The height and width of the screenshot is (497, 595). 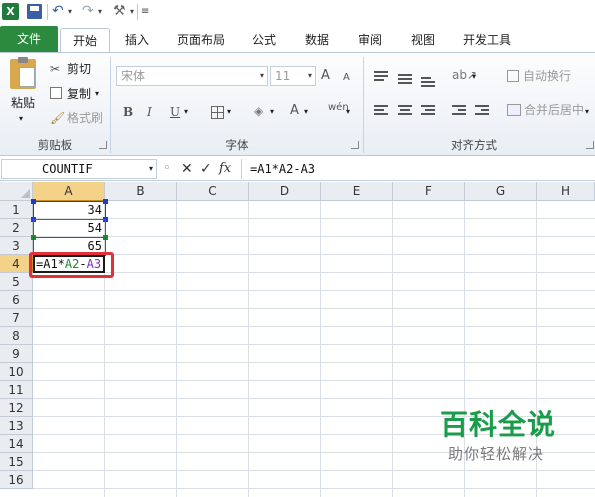 What do you see at coordinates (16, 462) in the screenshot?
I see `row-header-15: 15` at bounding box center [16, 462].